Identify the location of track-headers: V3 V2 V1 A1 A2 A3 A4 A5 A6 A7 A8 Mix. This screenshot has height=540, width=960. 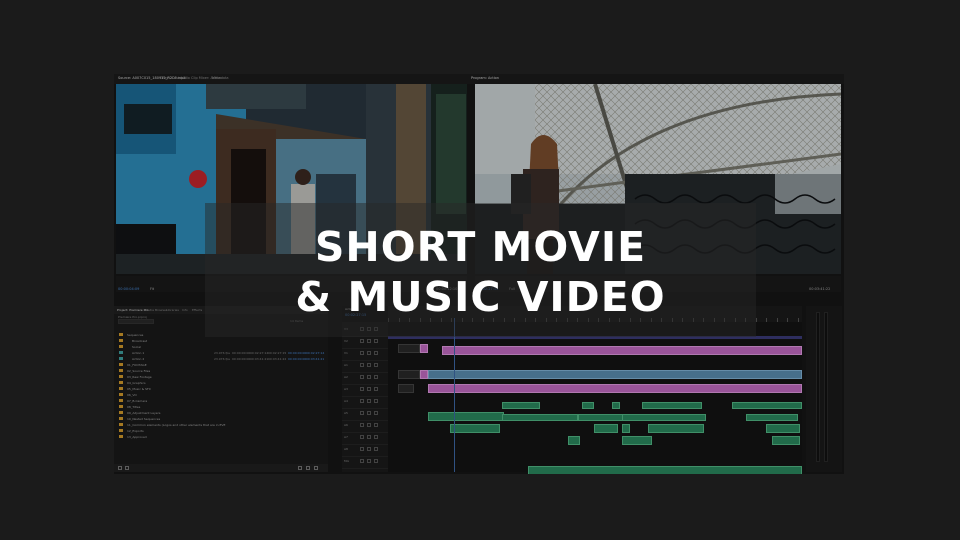
(365, 397).